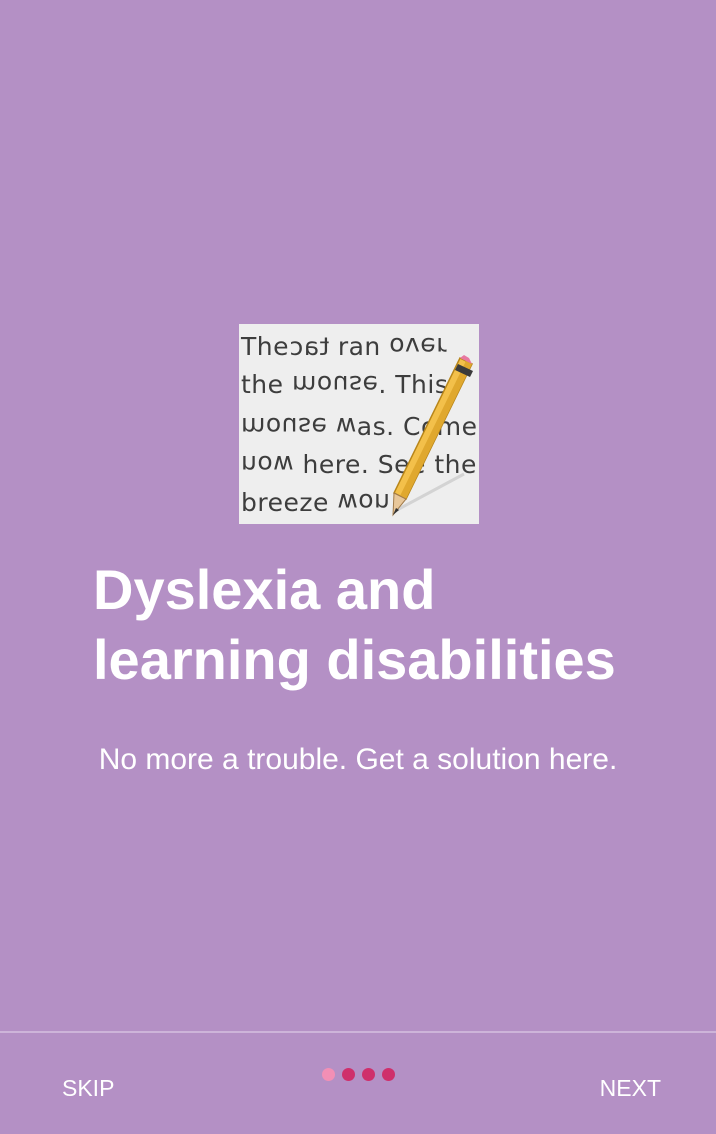  What do you see at coordinates (630, 1088) in the screenshot?
I see `next-button: NEXT` at bounding box center [630, 1088].